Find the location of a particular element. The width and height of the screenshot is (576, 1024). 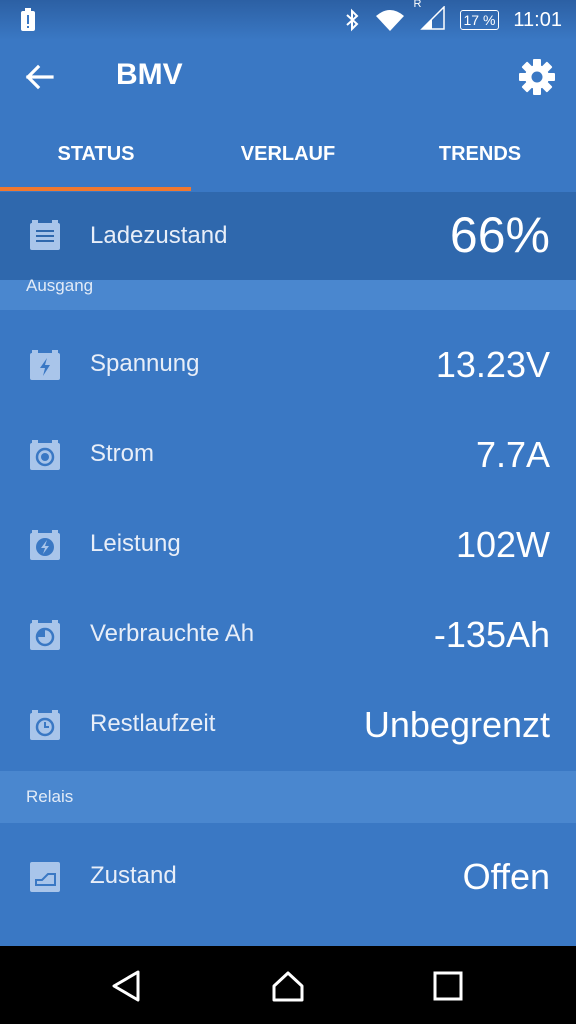

back-triangle-icon is located at coordinates (126, 986).